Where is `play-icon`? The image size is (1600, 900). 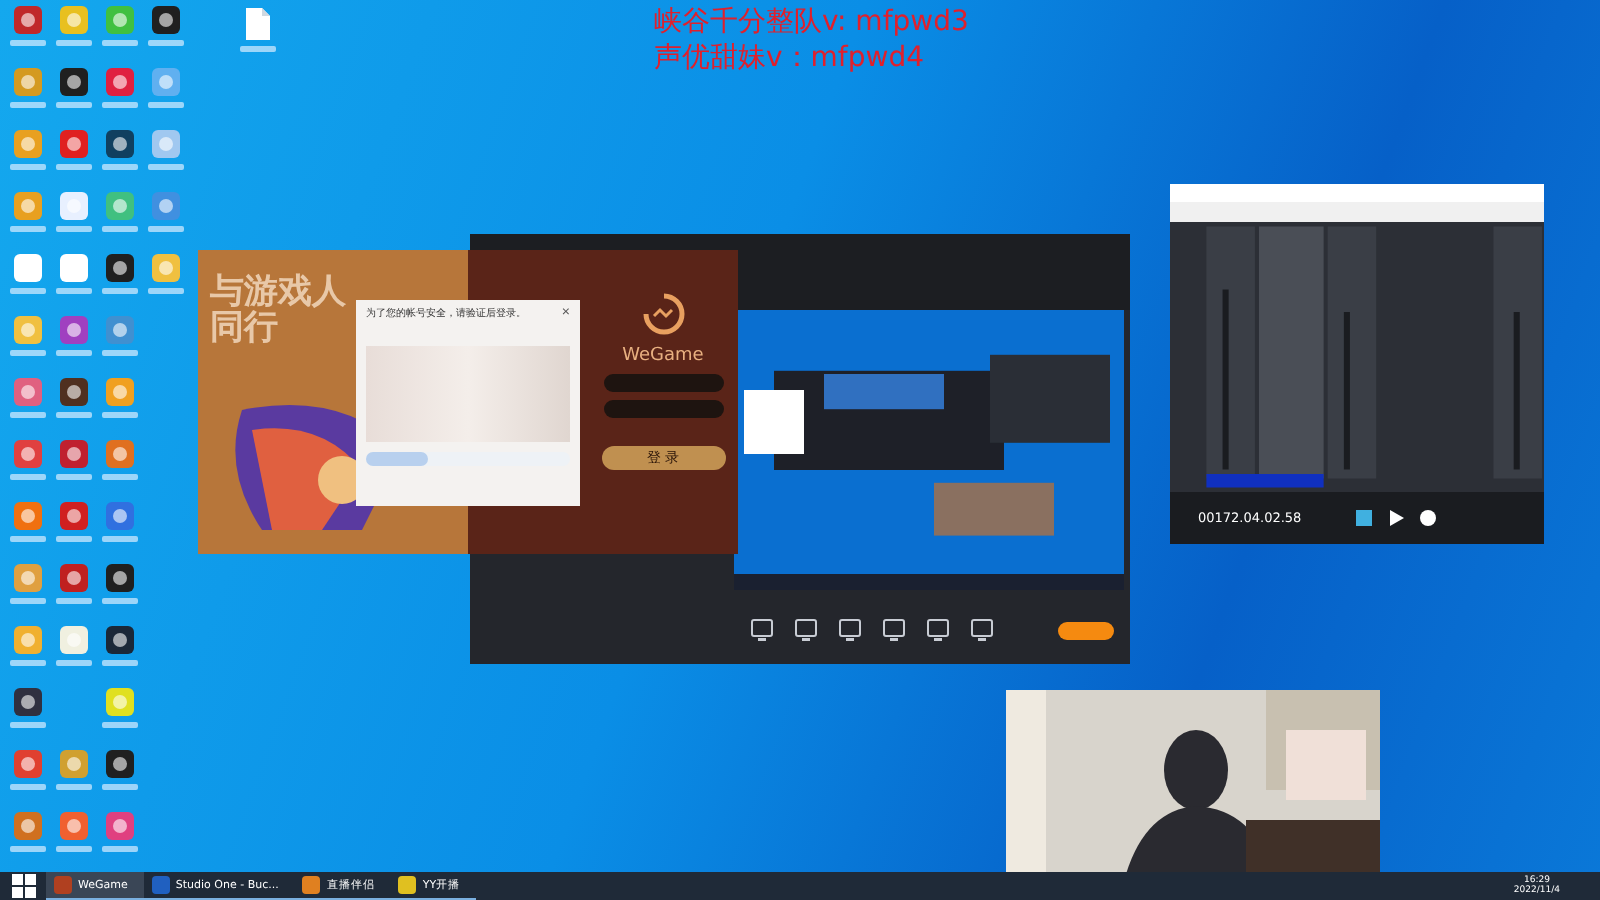
play-icon is located at coordinates (1395, 518).